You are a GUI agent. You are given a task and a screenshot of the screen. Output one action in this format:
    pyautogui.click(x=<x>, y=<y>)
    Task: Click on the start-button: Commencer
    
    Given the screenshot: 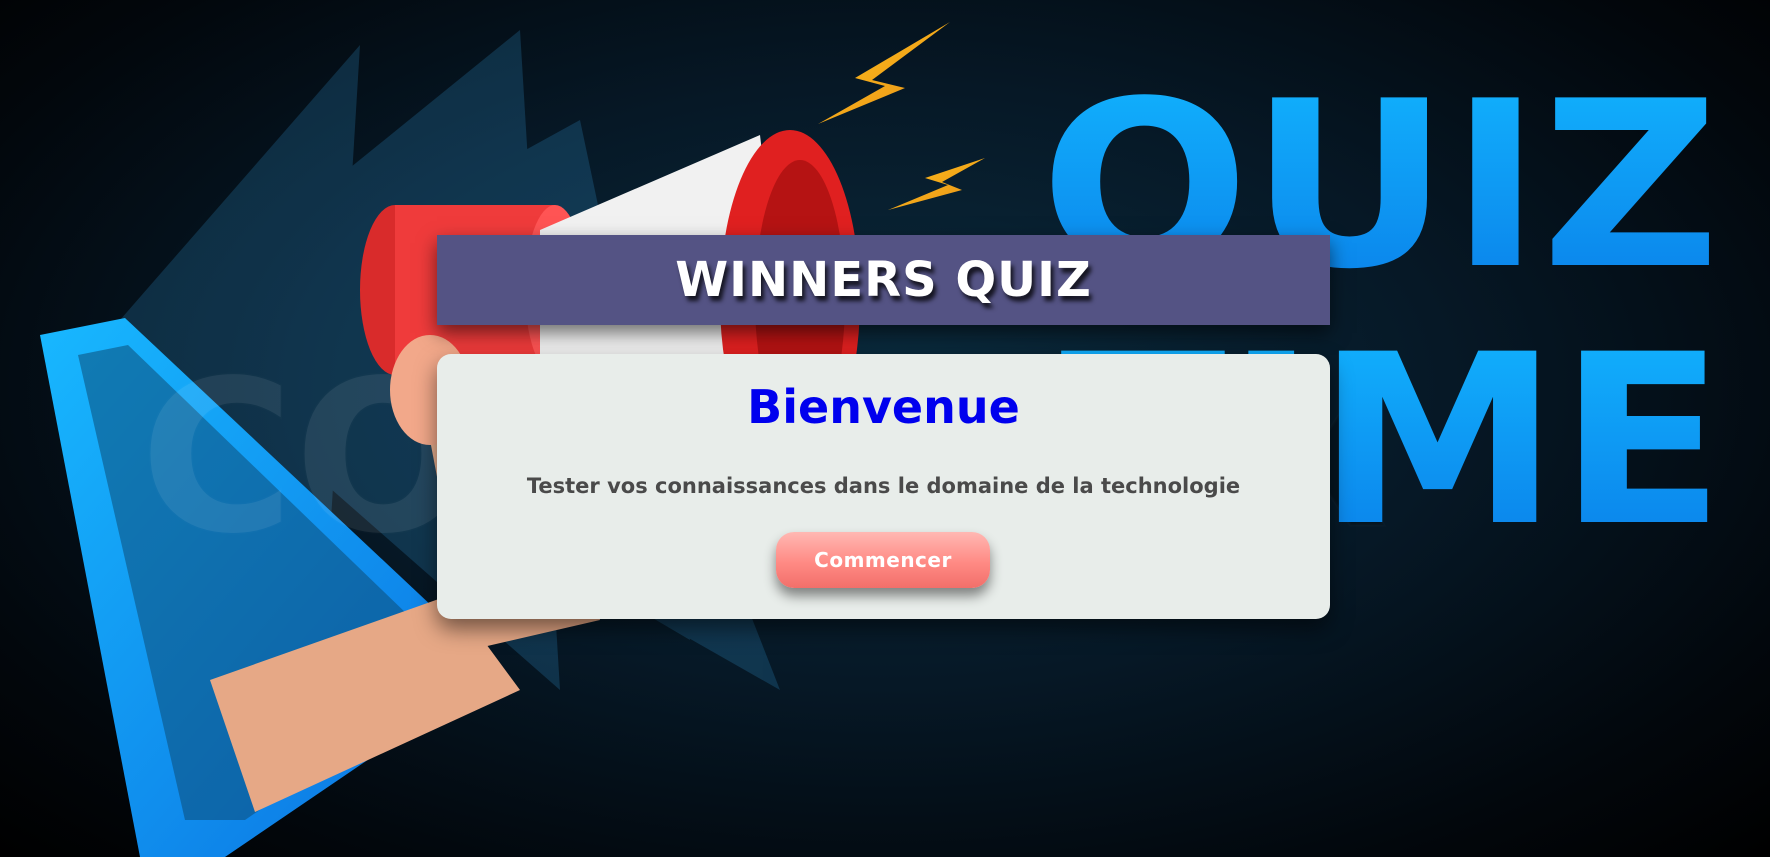 What is the action you would take?
    pyautogui.click(x=883, y=560)
    